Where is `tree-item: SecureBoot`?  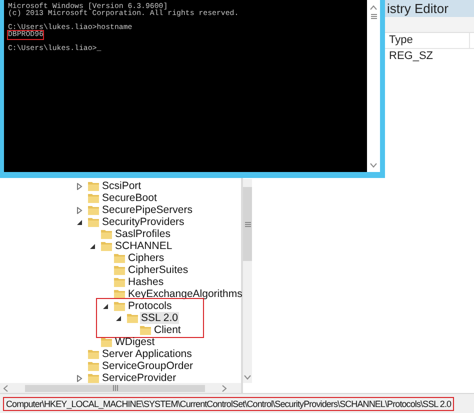
tree-item: SecureBoot is located at coordinates (129, 198).